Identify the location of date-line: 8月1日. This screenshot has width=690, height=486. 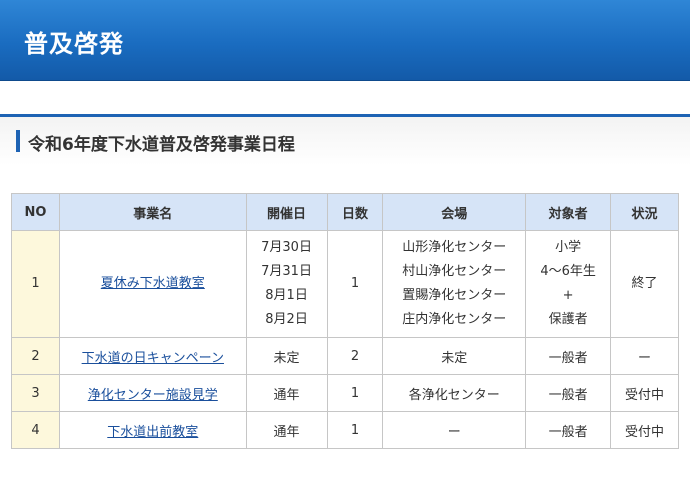
(286, 295).